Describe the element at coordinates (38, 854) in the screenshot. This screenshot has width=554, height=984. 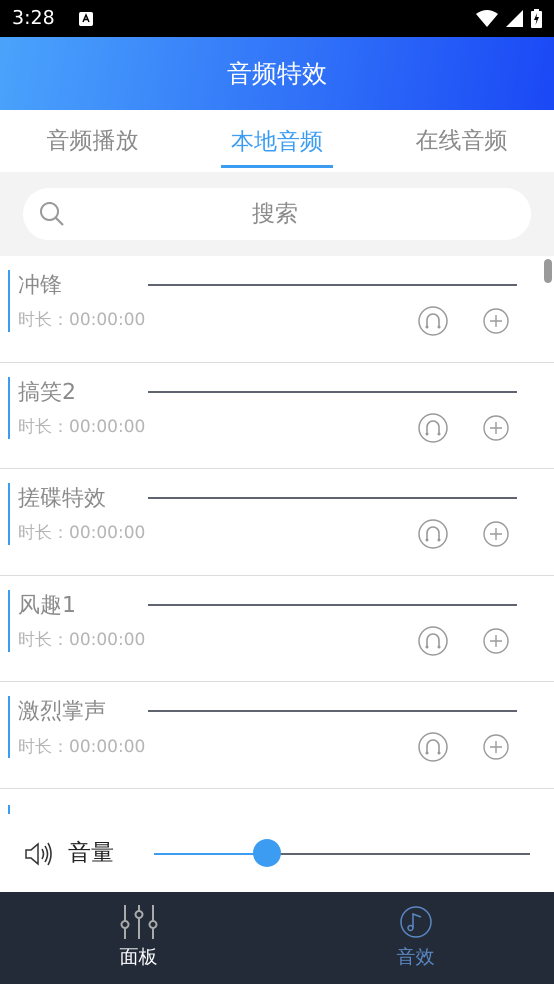
I see `speaker-icon` at that location.